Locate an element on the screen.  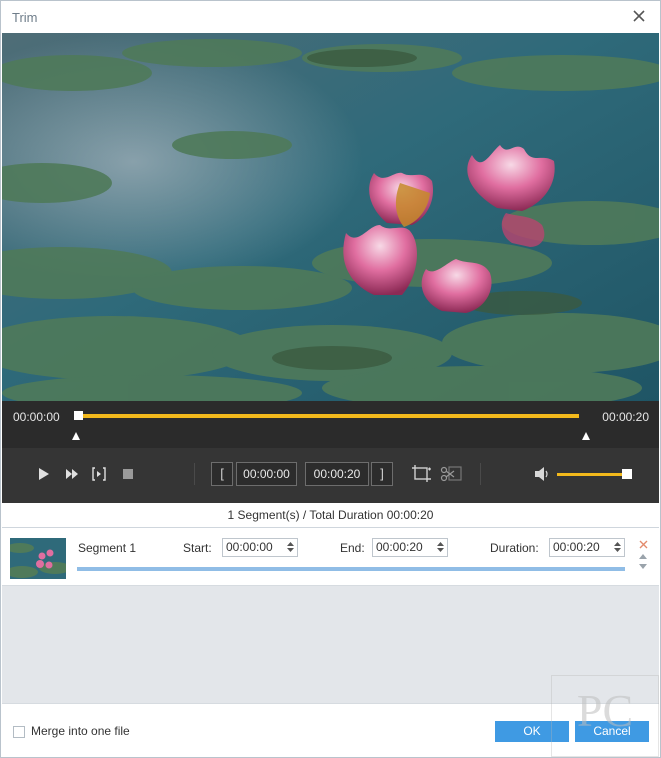
crop-icon is located at coordinates (422, 474).